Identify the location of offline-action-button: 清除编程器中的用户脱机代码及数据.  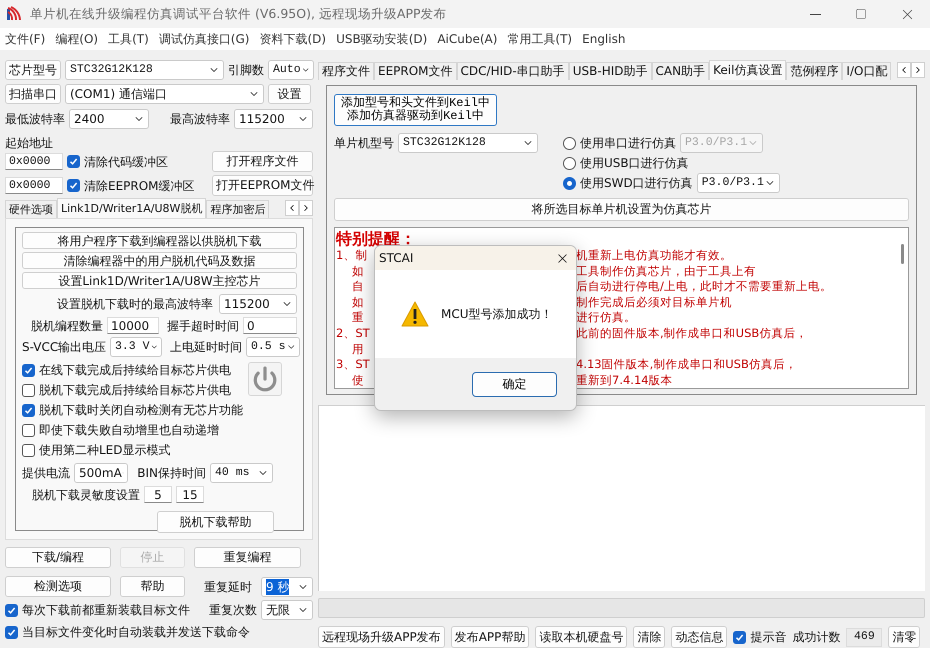
(159, 260).